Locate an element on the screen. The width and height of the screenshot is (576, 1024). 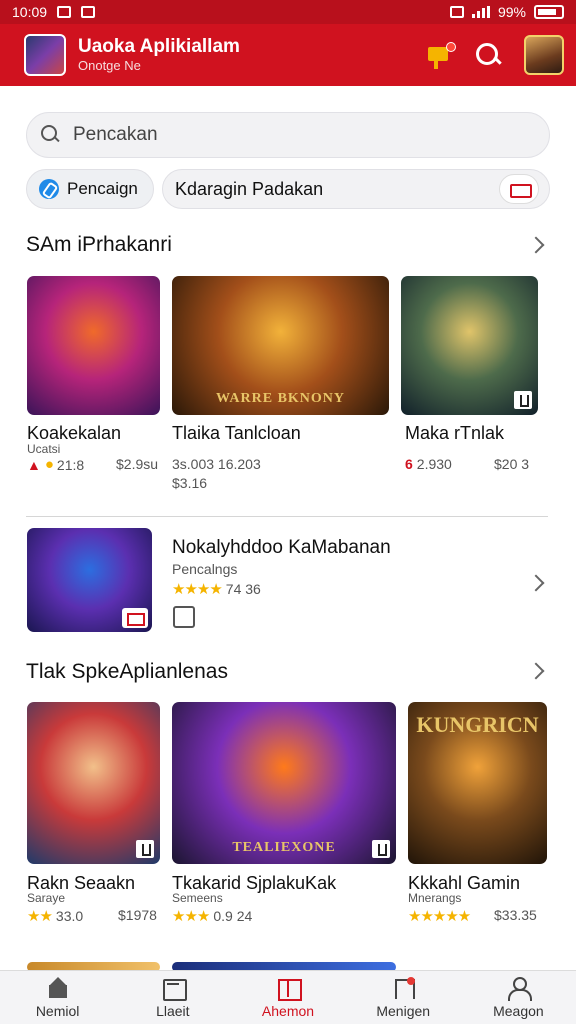
game-thumbnail: TEALIEXONE is located at coordinates (284, 783).